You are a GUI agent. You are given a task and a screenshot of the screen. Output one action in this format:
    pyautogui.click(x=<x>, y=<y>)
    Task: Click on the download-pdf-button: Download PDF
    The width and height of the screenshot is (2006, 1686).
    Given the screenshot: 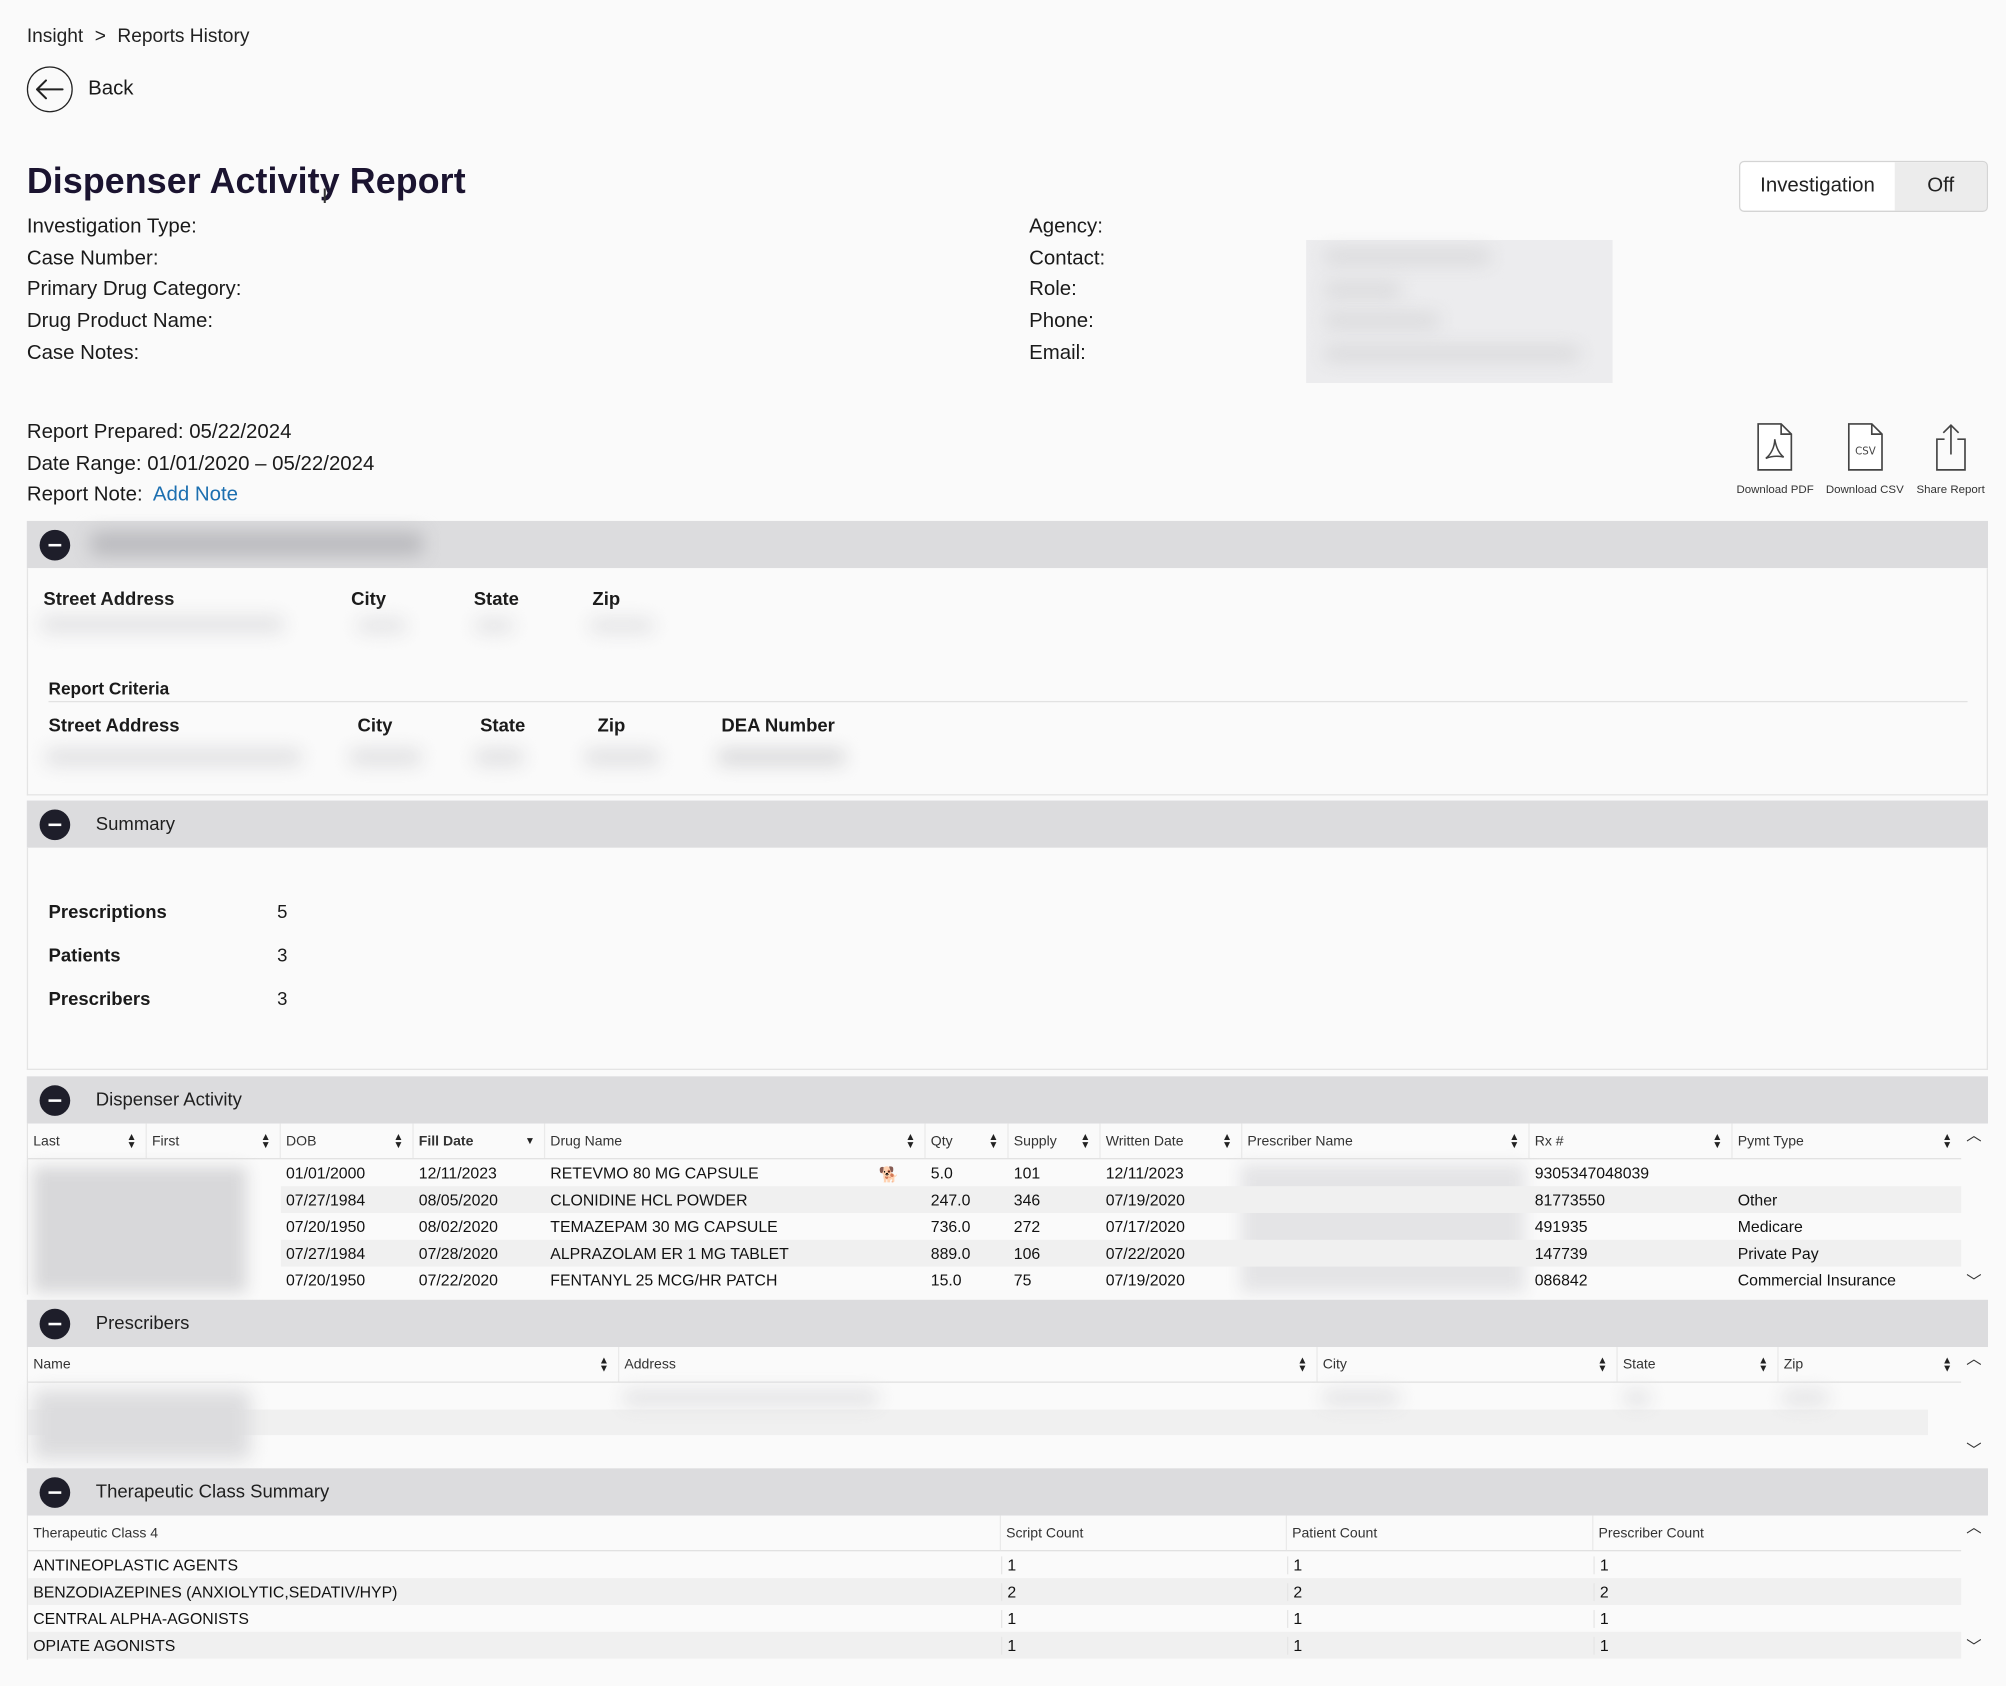 What is the action you would take?
    pyautogui.click(x=1775, y=458)
    